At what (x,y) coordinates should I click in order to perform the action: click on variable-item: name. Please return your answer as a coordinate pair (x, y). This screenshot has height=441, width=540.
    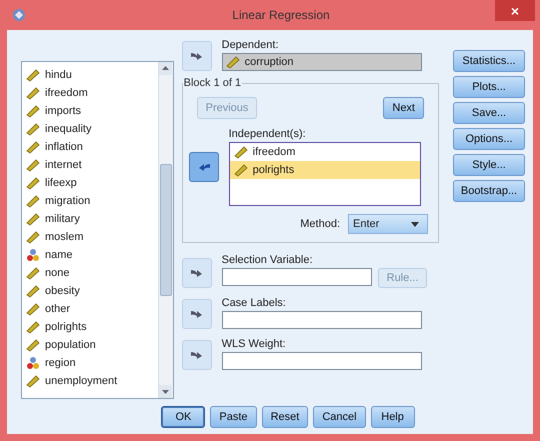
    Looking at the image, I should click on (90, 255).